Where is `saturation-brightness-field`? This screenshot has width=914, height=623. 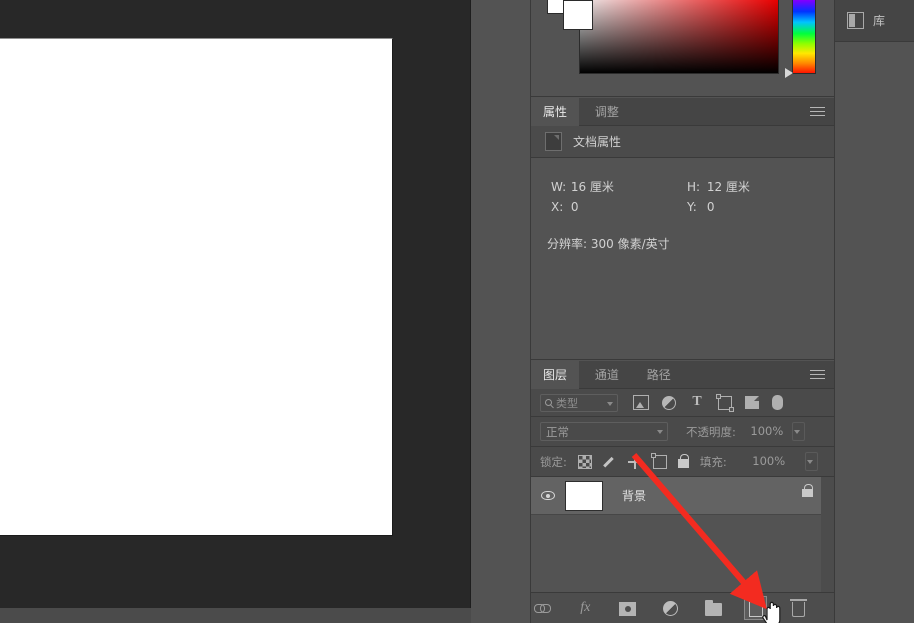 saturation-brightness-field is located at coordinates (679, 37).